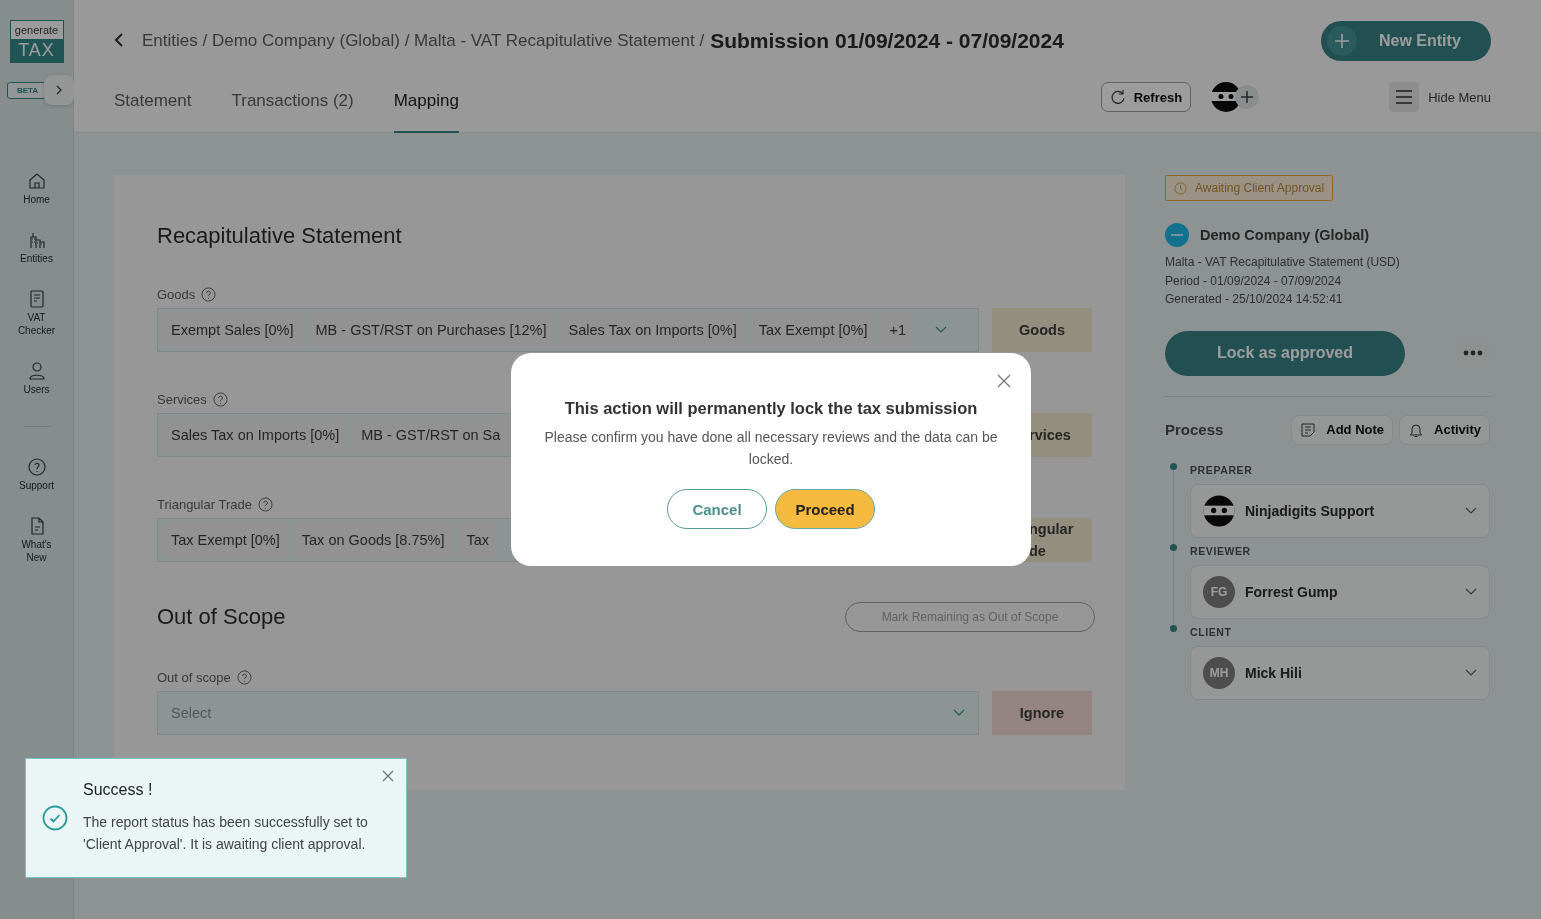 The image size is (1541, 919). What do you see at coordinates (1211, 631) in the screenshot?
I see `role-label: CLIENT` at bounding box center [1211, 631].